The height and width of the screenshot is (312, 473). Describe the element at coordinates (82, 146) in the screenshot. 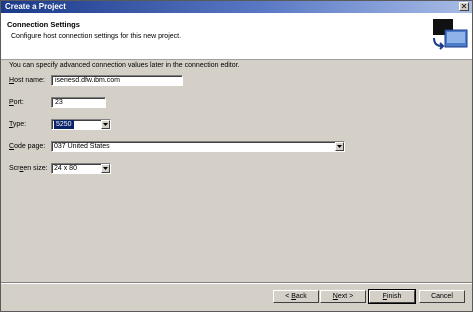

I see `code-page-value: 037 United States` at that location.